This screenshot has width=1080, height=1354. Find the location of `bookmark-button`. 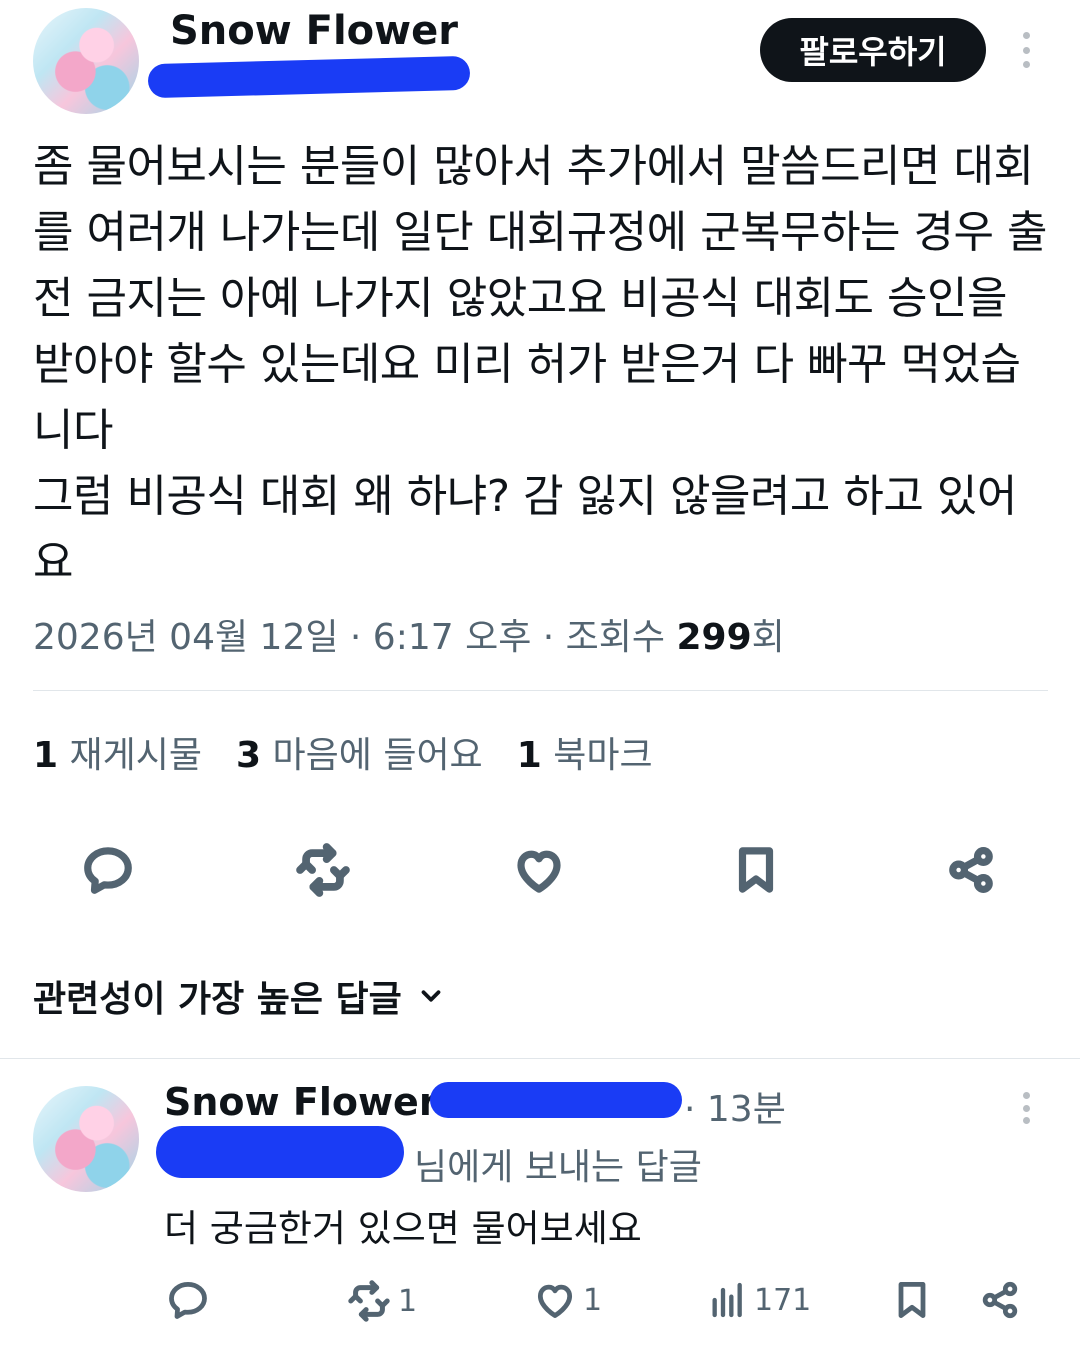

bookmark-button is located at coordinates (756, 870).